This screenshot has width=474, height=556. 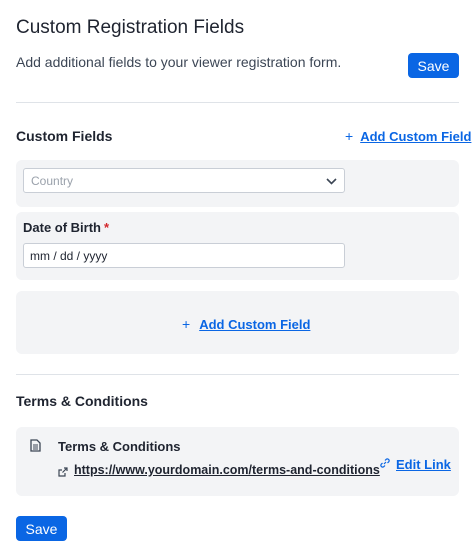 I want to click on add-custom-field-card-label: Add Custom Field, so click(x=254, y=324).